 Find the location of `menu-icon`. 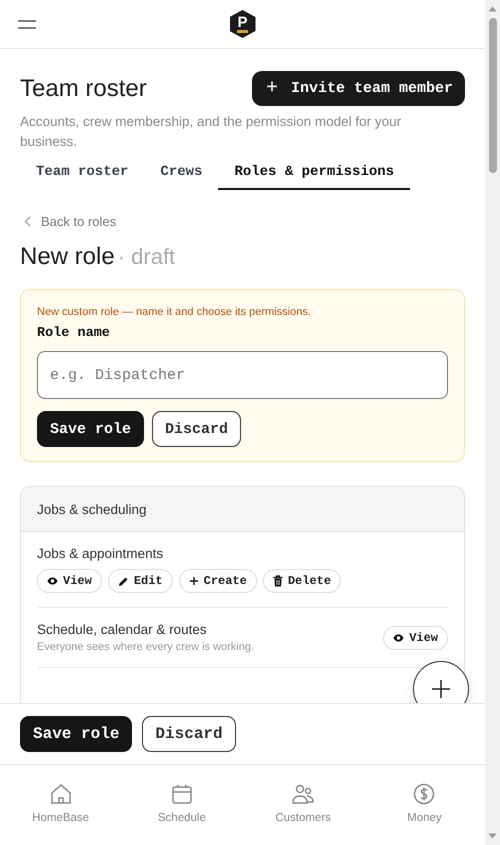

menu-icon is located at coordinates (27, 24).